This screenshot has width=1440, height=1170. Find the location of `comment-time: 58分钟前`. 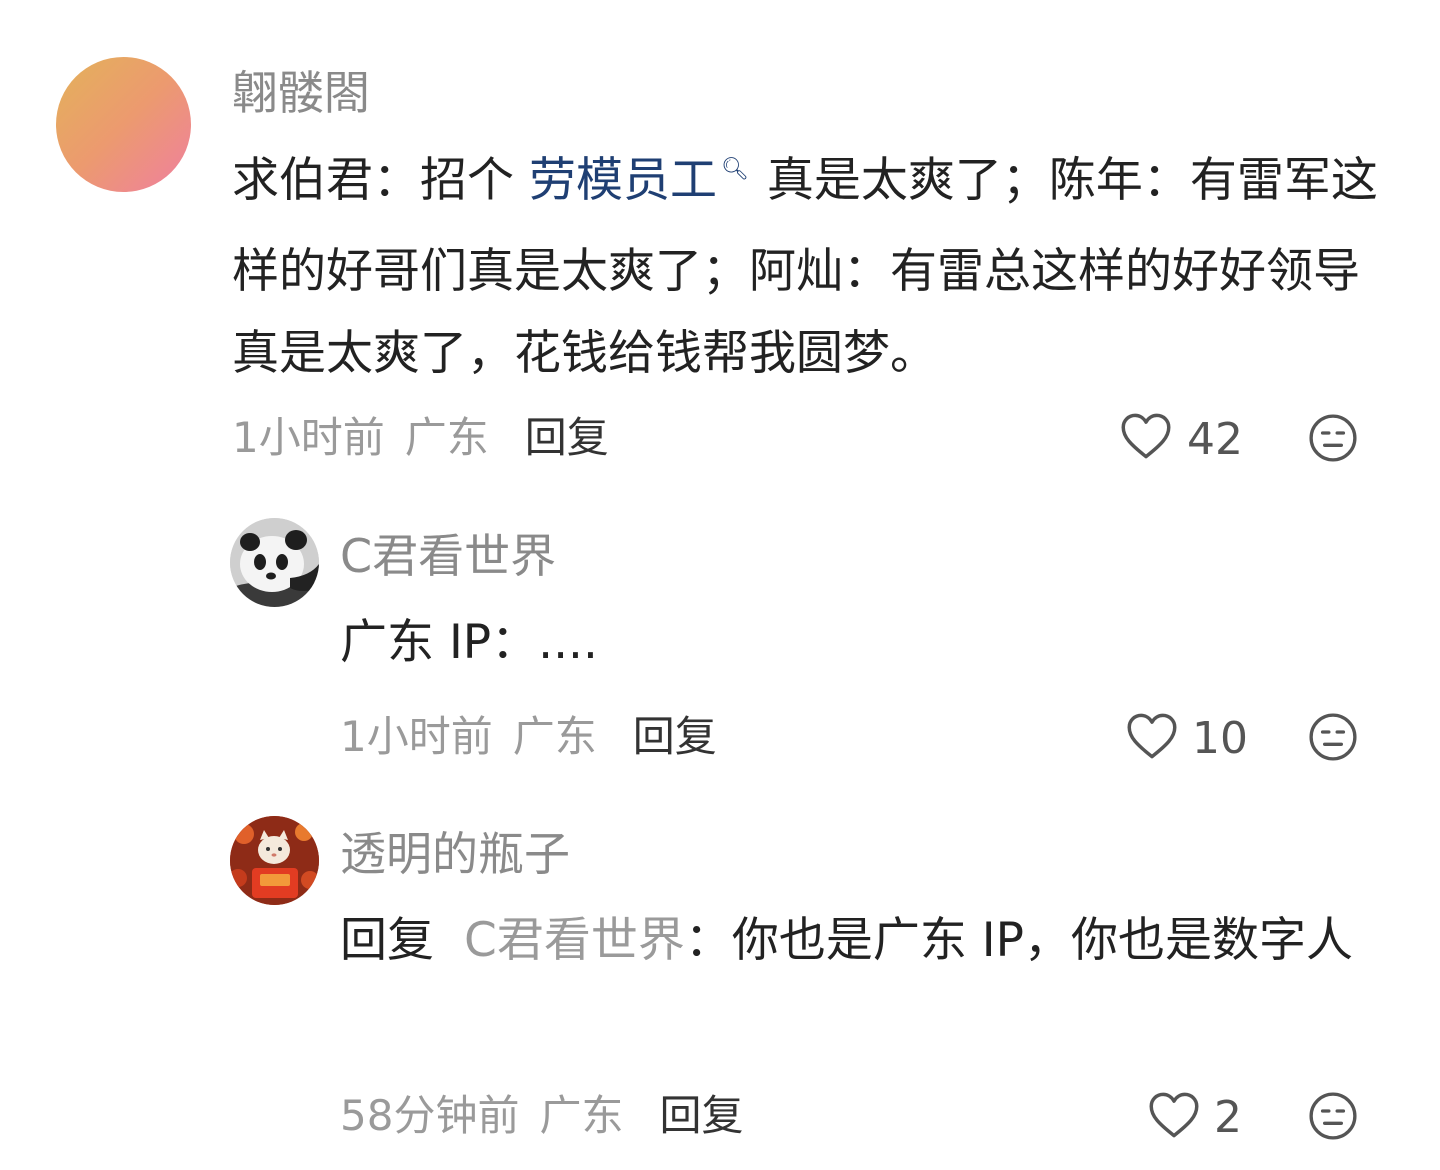

comment-time: 58分钟前 is located at coordinates (430, 1115).